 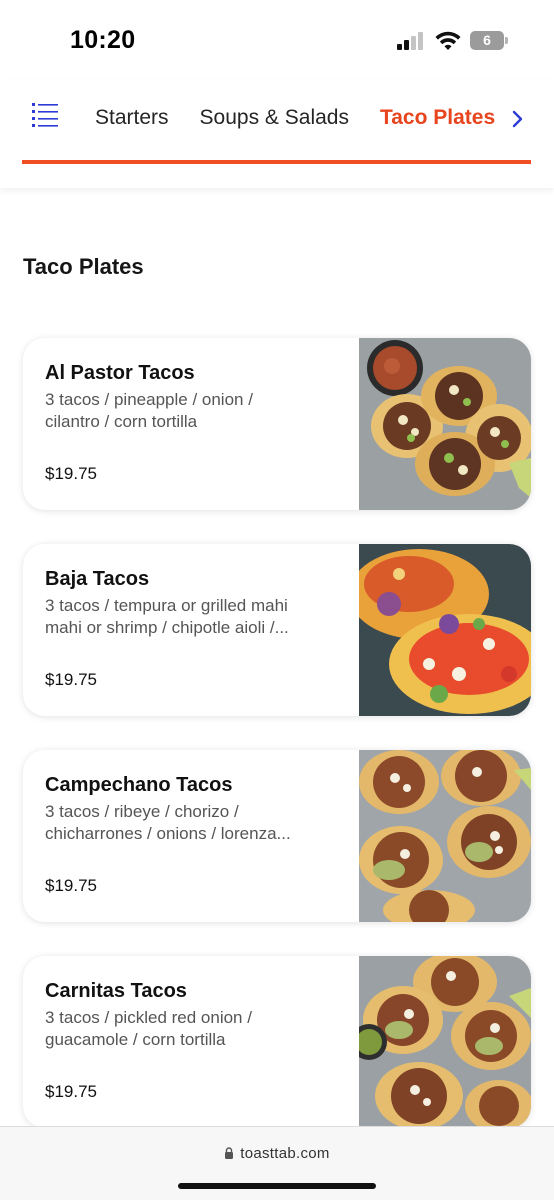 I want to click on tab-soups-salads: Soups & Salads, so click(x=274, y=118).